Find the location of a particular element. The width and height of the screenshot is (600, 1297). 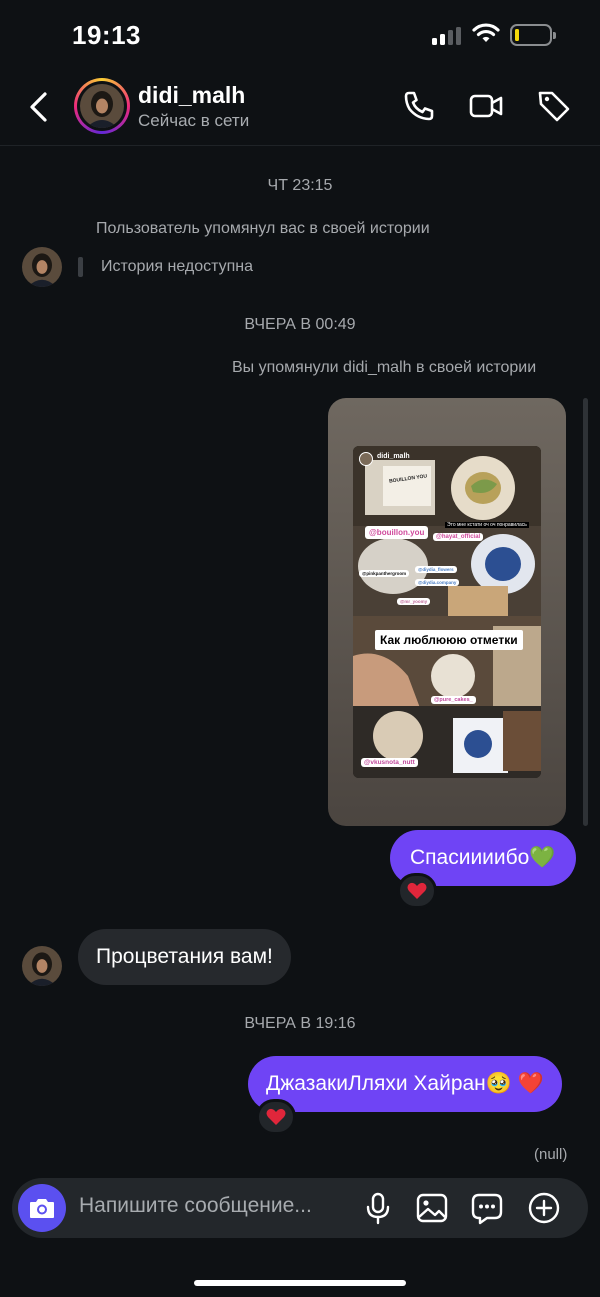

status-bar: 19:13 is located at coordinates (300, 35).